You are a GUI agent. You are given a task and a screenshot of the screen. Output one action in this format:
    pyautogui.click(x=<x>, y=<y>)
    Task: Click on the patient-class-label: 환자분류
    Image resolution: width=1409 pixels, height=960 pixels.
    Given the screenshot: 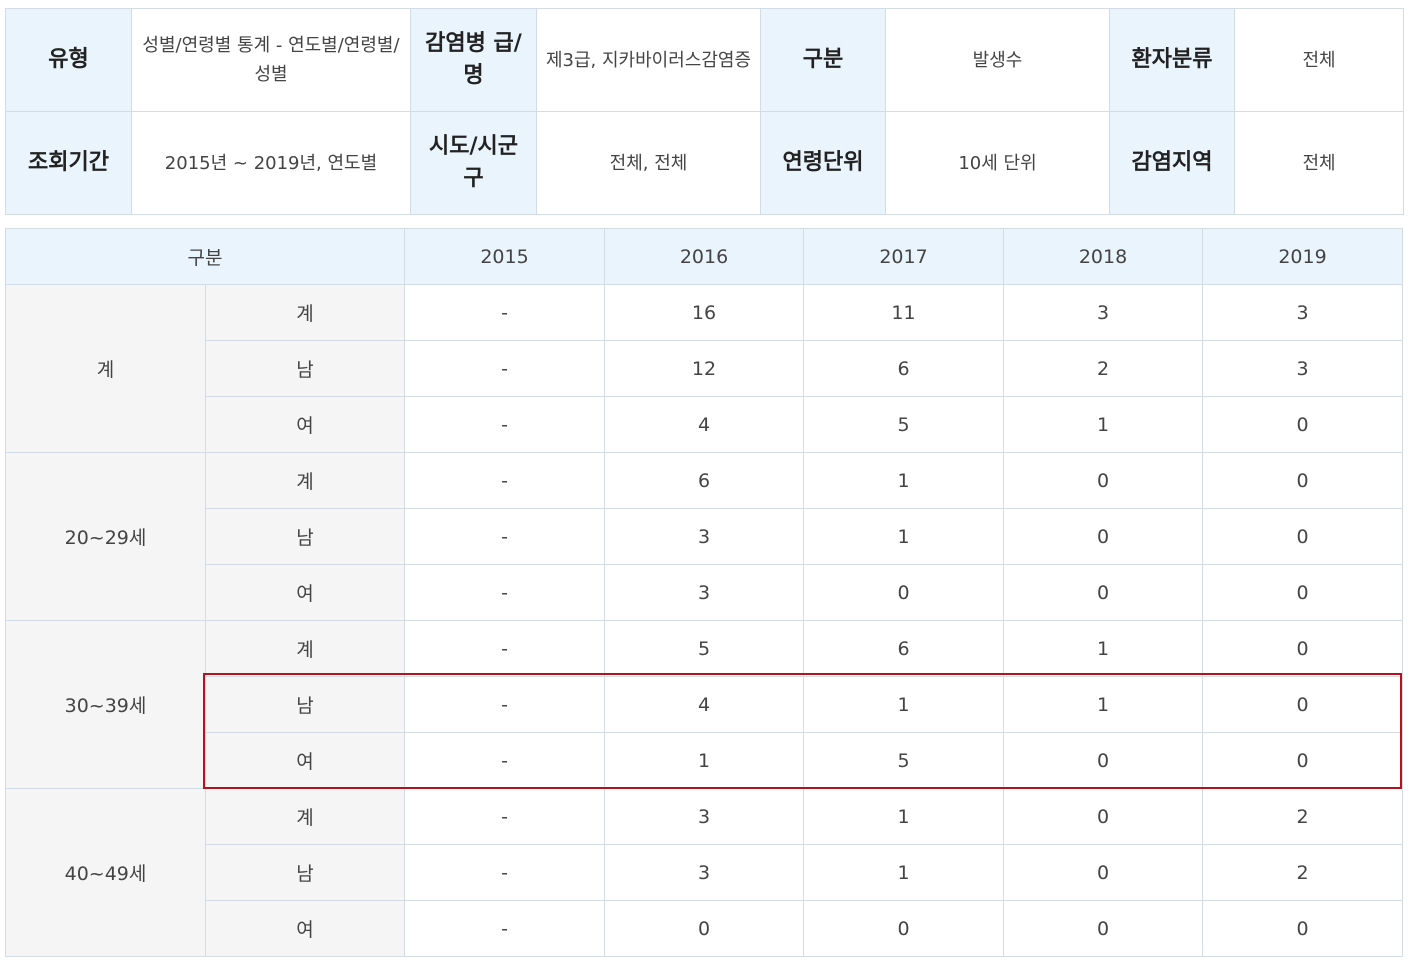 What is the action you would take?
    pyautogui.click(x=1172, y=60)
    